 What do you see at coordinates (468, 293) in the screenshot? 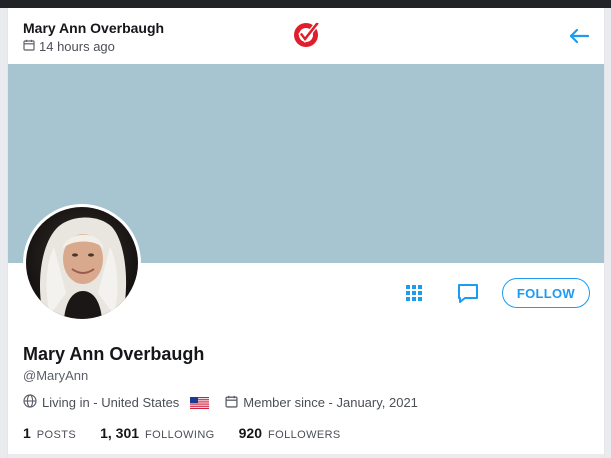
I see `message-icon` at bounding box center [468, 293].